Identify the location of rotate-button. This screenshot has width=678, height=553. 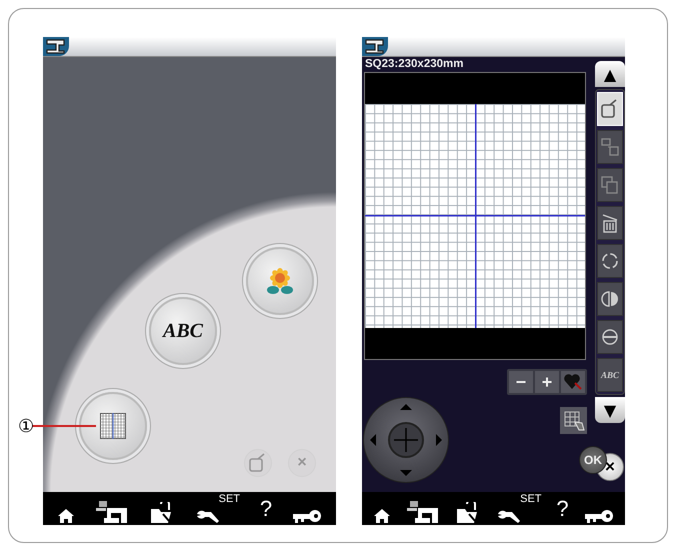
(610, 261).